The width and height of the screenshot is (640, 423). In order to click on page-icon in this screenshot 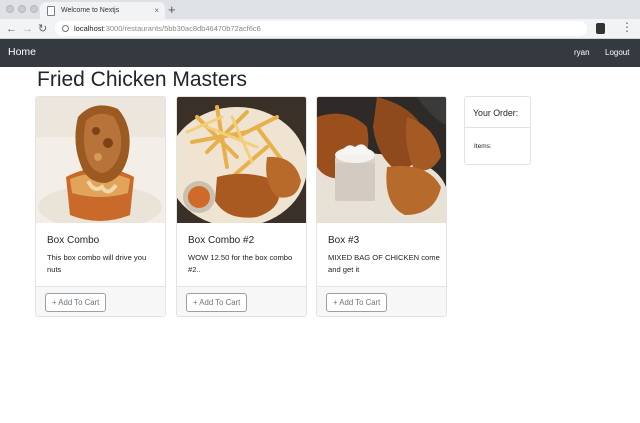, I will do `click(51, 10)`.